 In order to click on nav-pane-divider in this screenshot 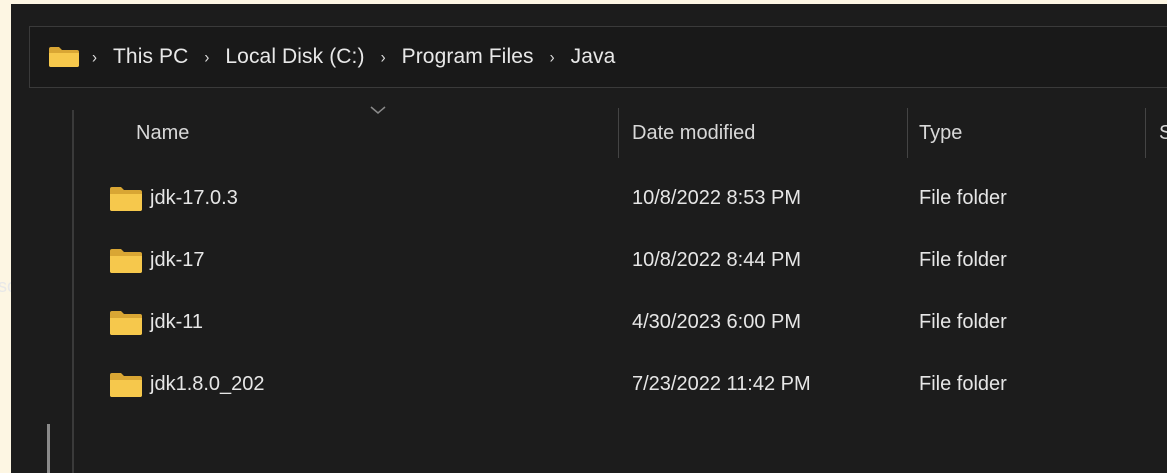, I will do `click(73, 291)`.